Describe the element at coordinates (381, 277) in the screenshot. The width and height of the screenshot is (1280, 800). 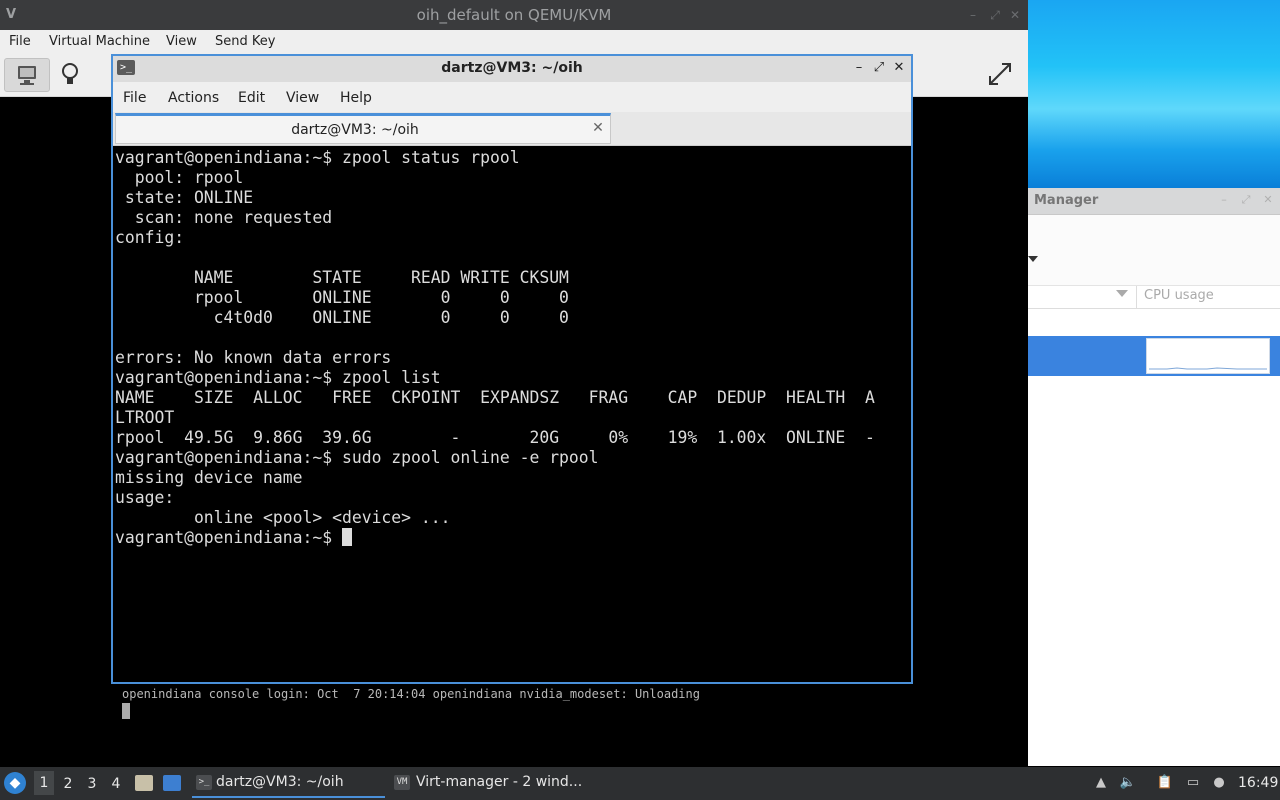
I see `terminal-line: NAME STATE READ WRITE CKSUM` at that location.